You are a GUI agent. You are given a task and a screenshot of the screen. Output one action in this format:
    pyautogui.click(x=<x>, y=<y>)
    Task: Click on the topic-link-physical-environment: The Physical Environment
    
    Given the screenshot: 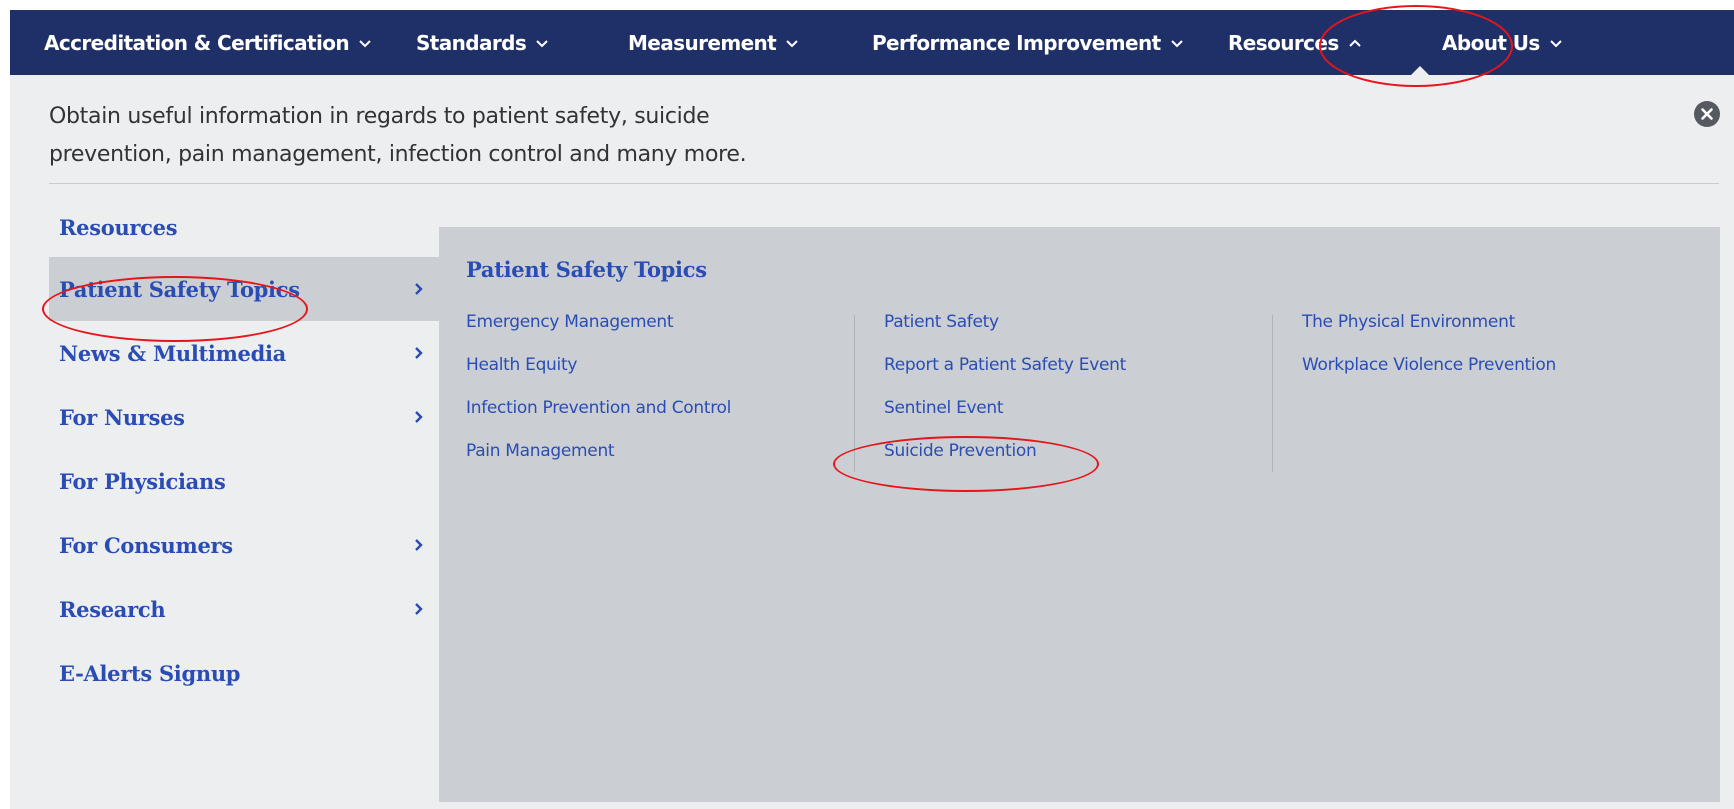 What is the action you would take?
    pyautogui.click(x=1497, y=328)
    